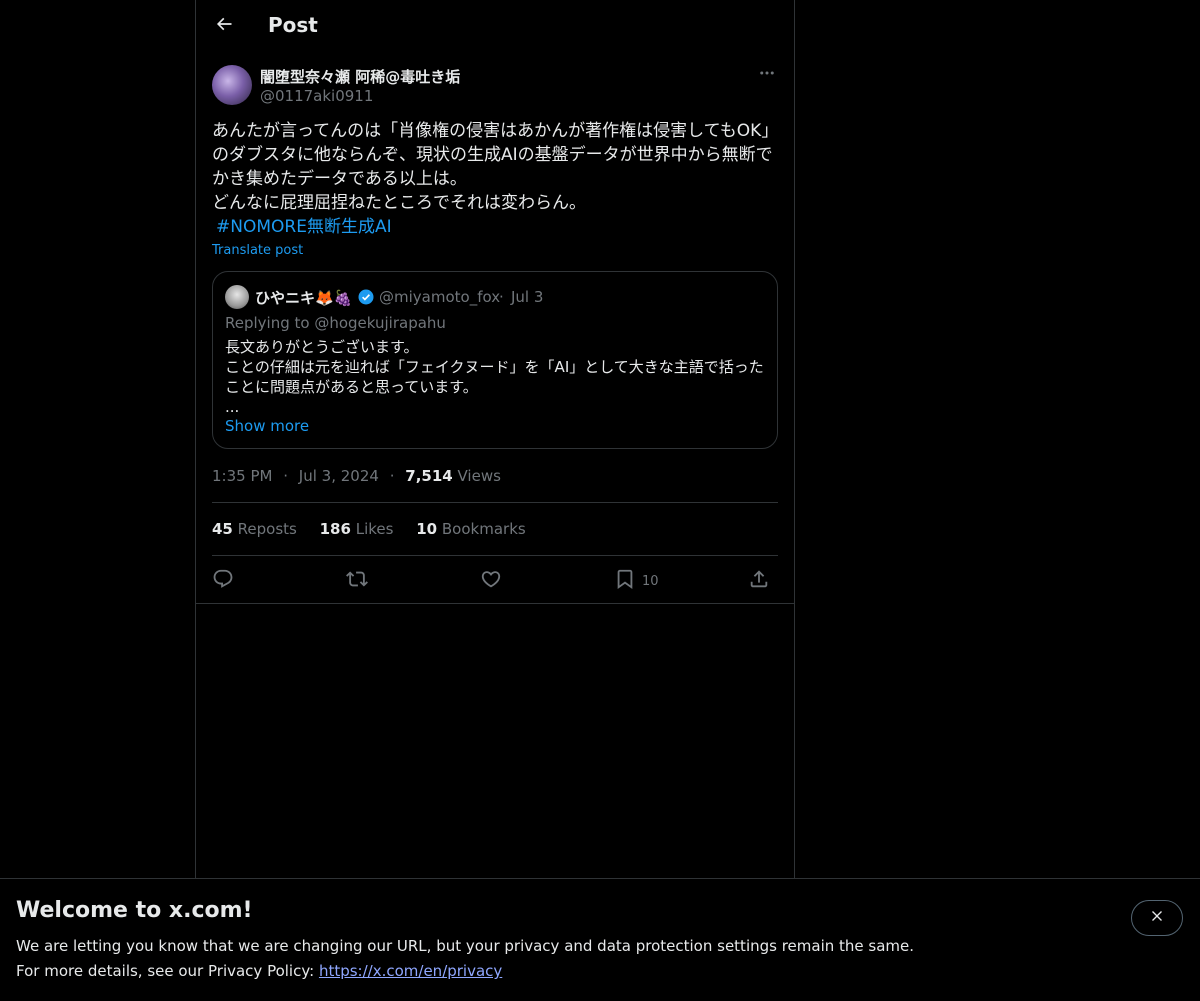 The width and height of the screenshot is (1200, 1001). I want to click on quote-text-line: ことの仔細は元を辿れば「フェイクヌード」を「AI」として大きな主語で括った, so click(494, 367).